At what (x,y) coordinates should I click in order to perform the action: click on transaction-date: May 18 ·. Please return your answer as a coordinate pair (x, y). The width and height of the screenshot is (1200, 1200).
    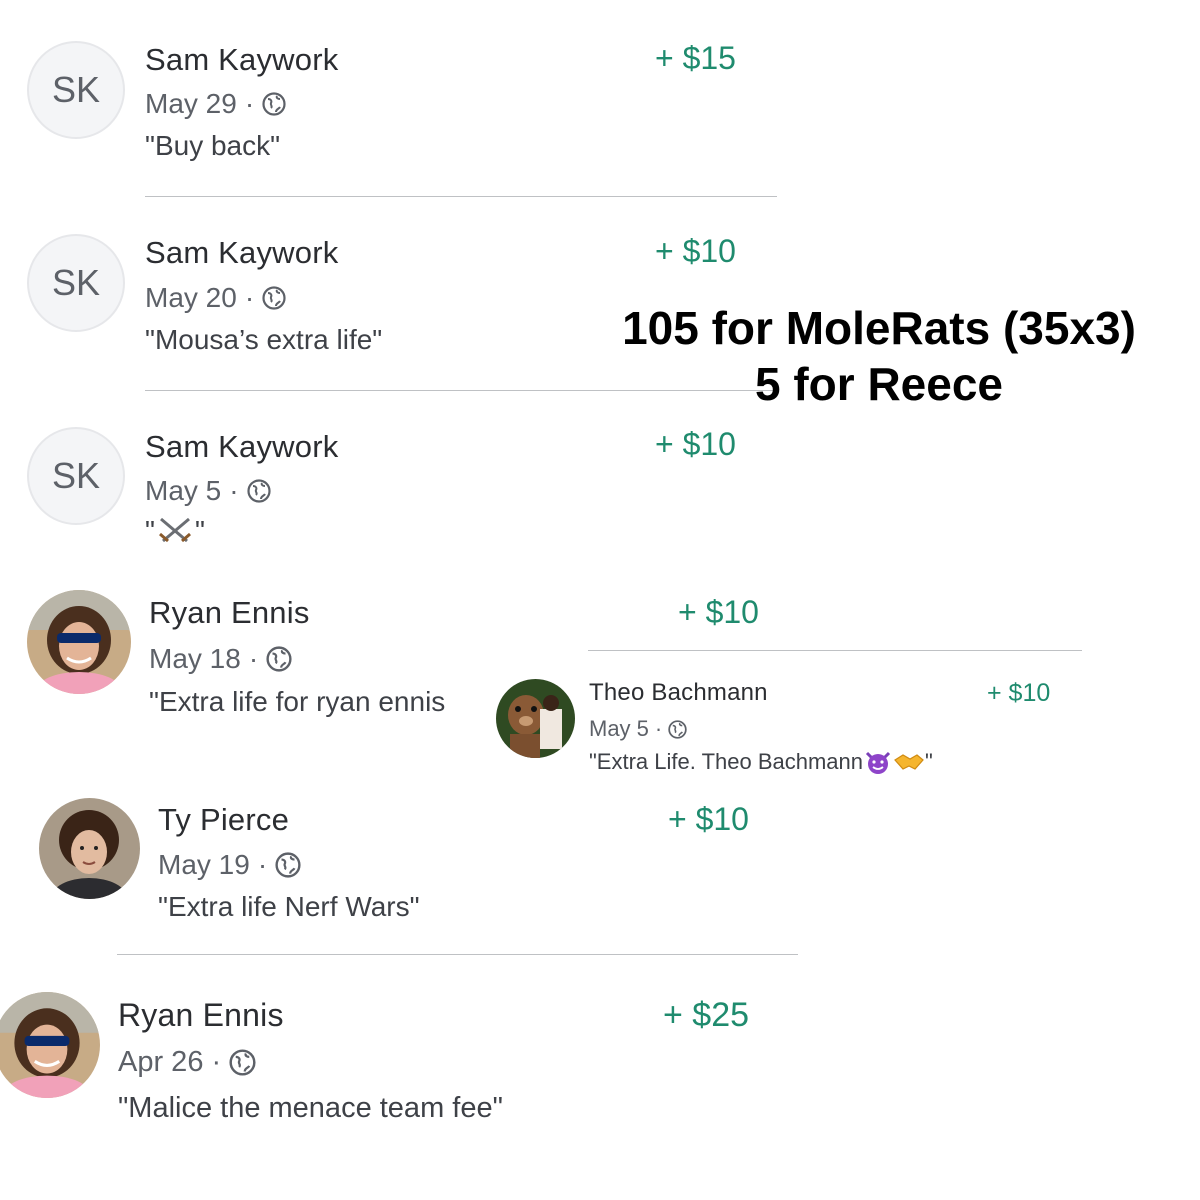
    Looking at the image, I should click on (220, 659).